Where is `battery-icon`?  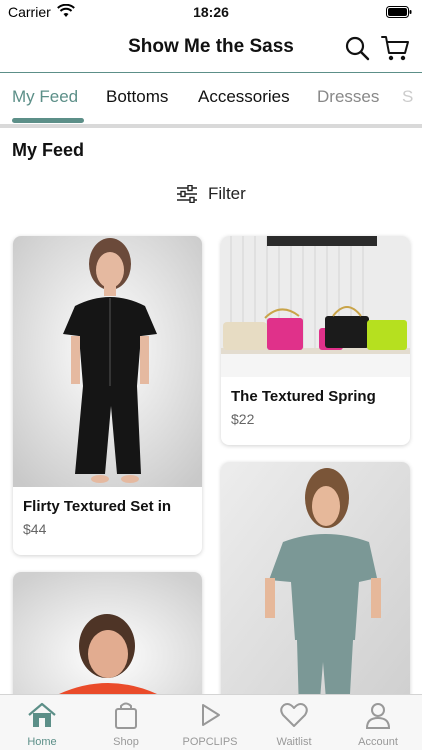 battery-icon is located at coordinates (399, 12).